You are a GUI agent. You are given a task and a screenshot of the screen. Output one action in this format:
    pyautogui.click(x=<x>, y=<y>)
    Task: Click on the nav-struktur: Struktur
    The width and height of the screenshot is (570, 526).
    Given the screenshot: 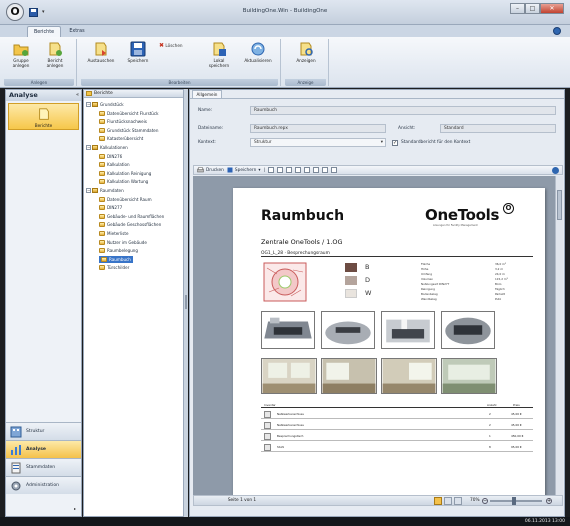 What is the action you would take?
    pyautogui.click(x=43, y=431)
    